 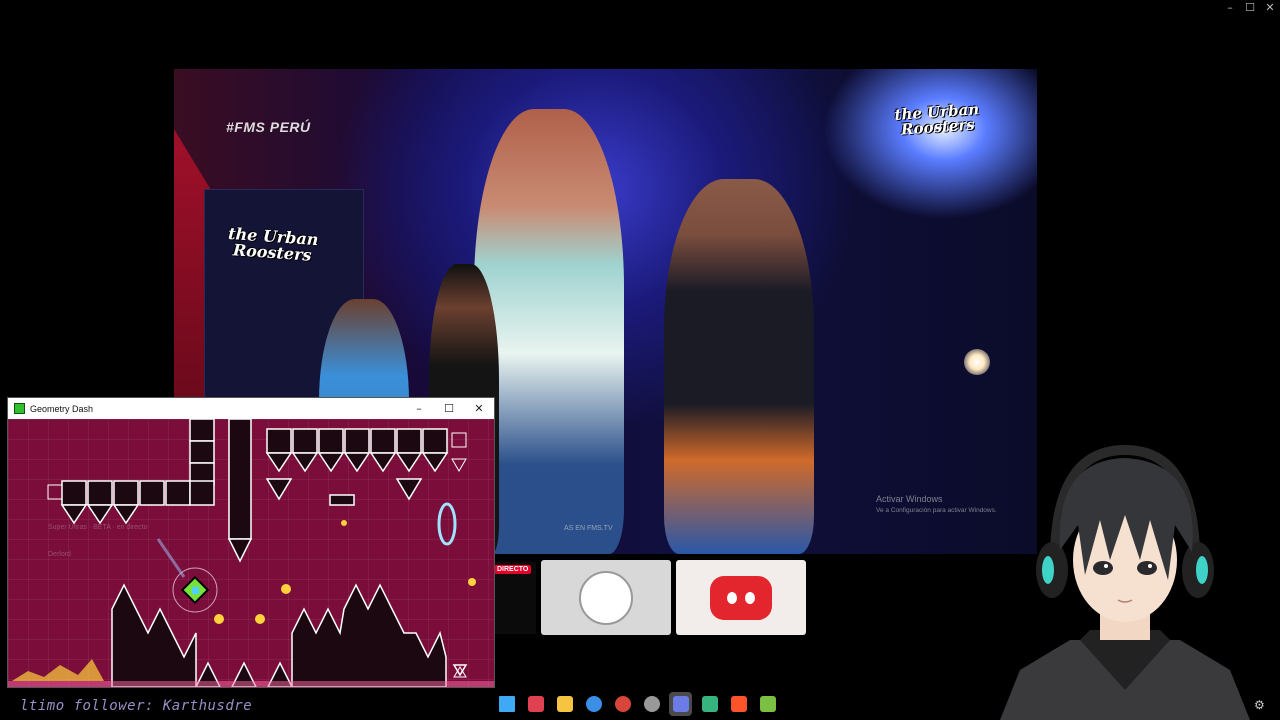 I want to click on taskbar-button-app-vivaldi, so click(x=535, y=704).